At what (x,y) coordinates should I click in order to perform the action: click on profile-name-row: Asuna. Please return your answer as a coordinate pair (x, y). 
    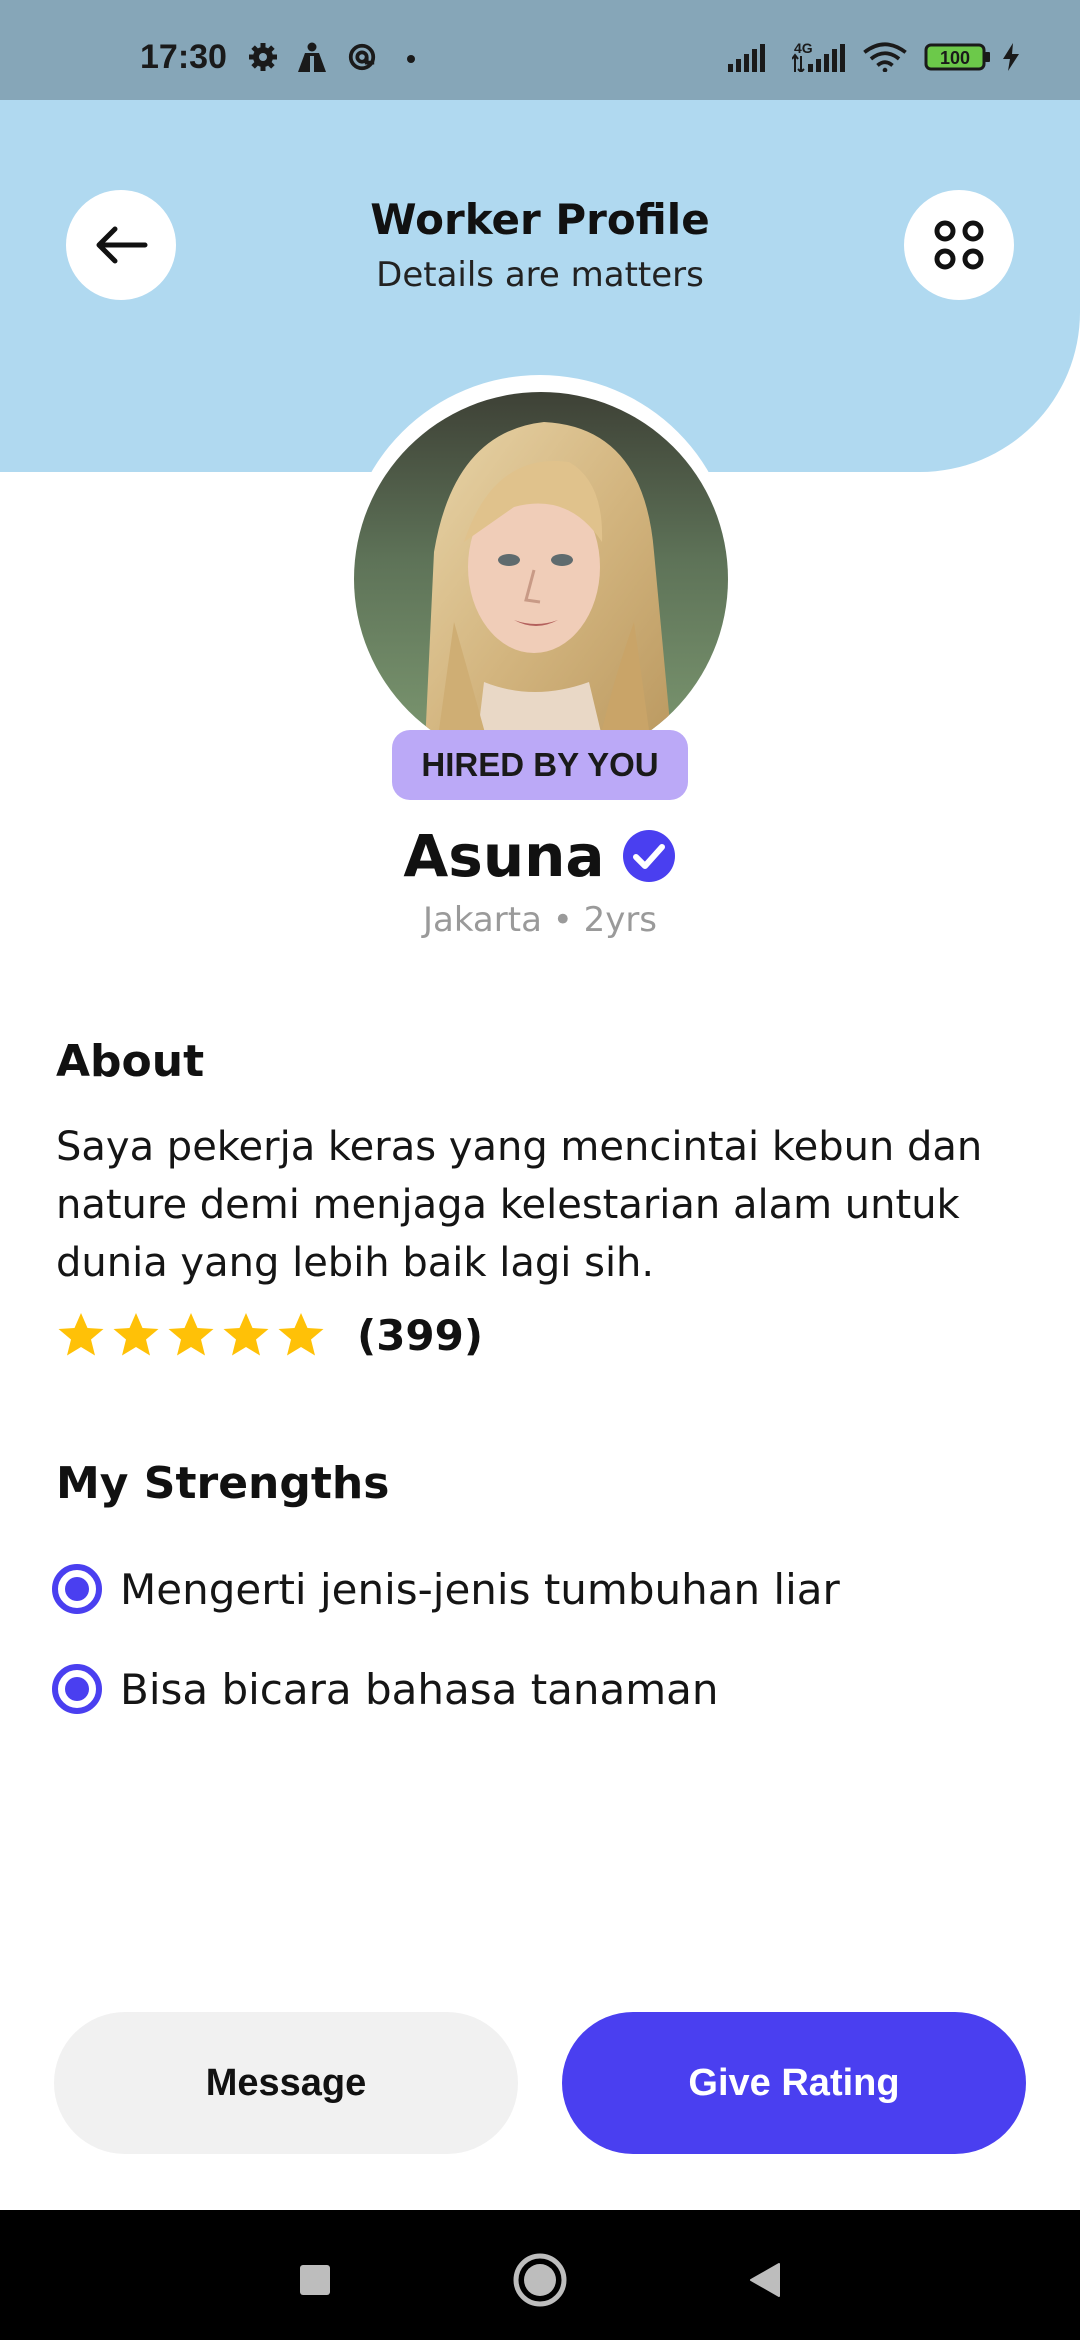
    Looking at the image, I should click on (540, 856).